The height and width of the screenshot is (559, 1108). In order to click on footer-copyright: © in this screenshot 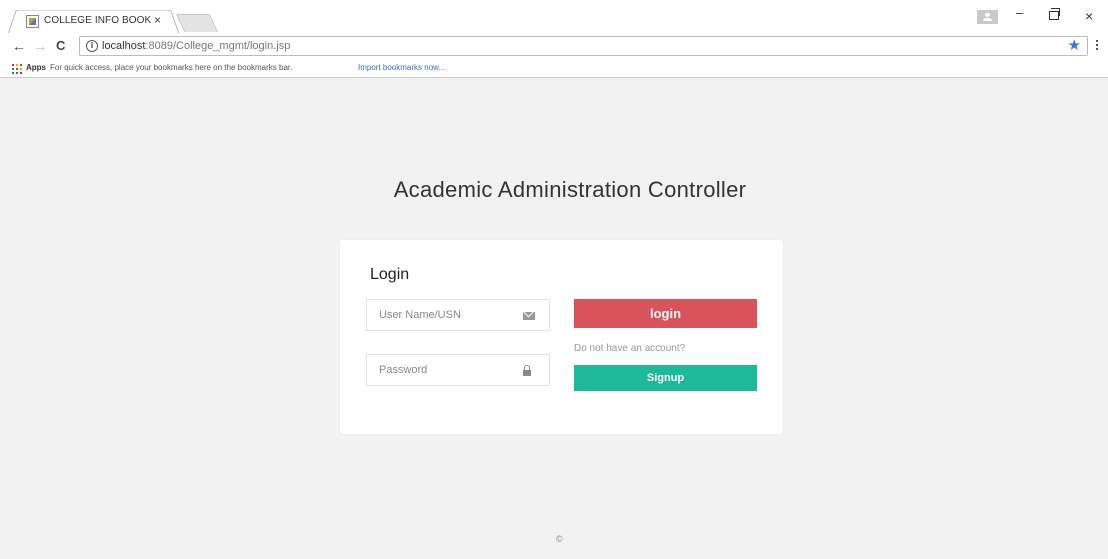, I will do `click(559, 539)`.